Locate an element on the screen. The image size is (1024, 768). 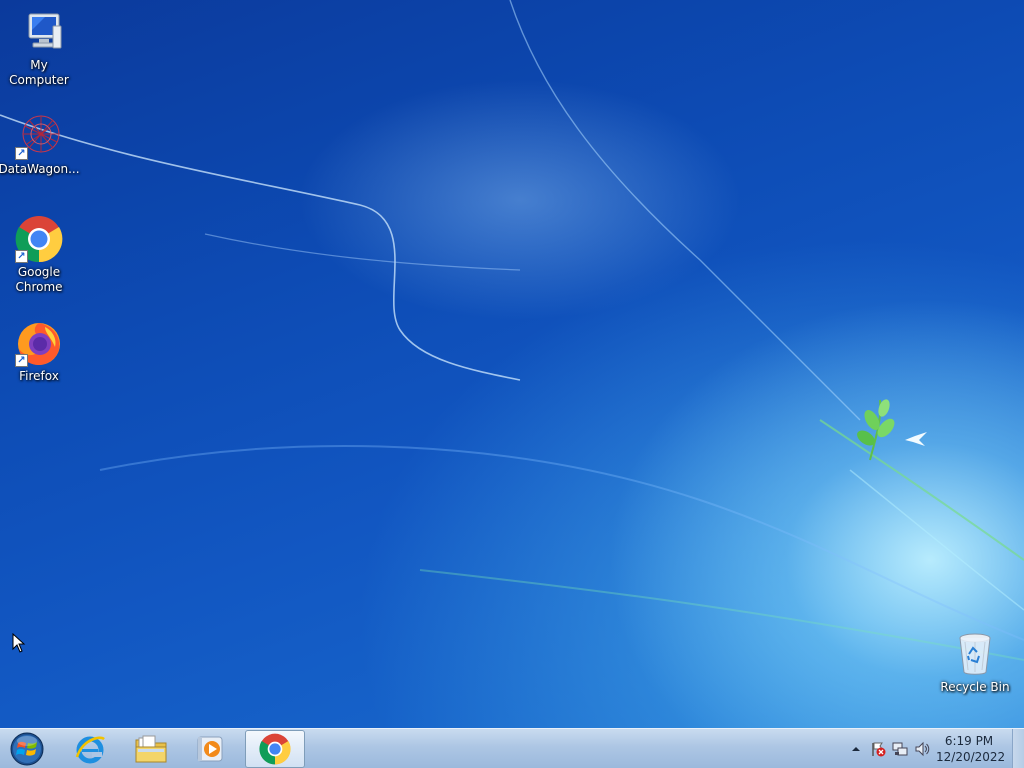
desktop-icon-google-chrome: ↗ Google Chrome is located at coordinates (39, 255).